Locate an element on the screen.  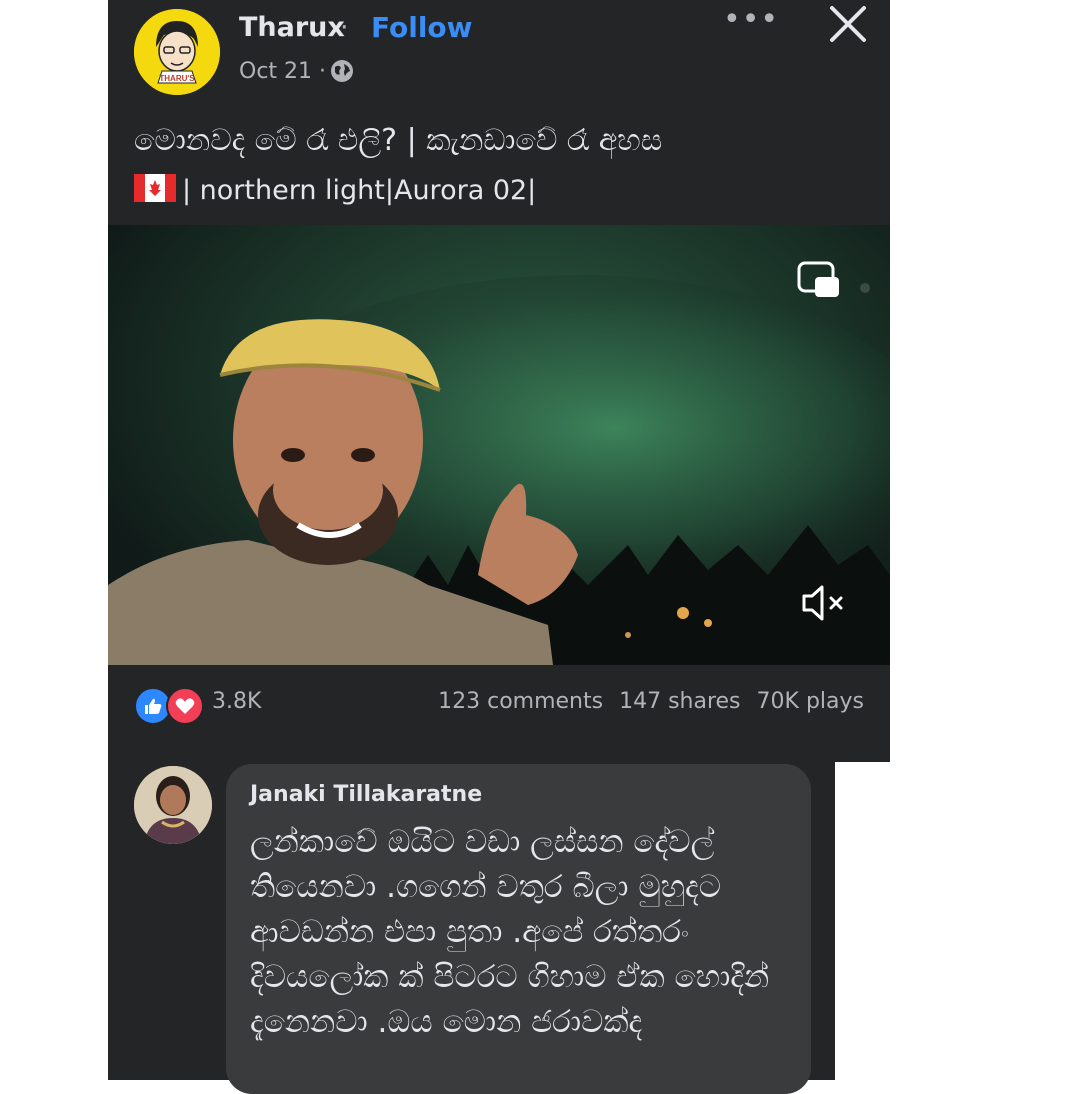
commenter-name: Janaki Tillakaratne is located at coordinates (366, 794).